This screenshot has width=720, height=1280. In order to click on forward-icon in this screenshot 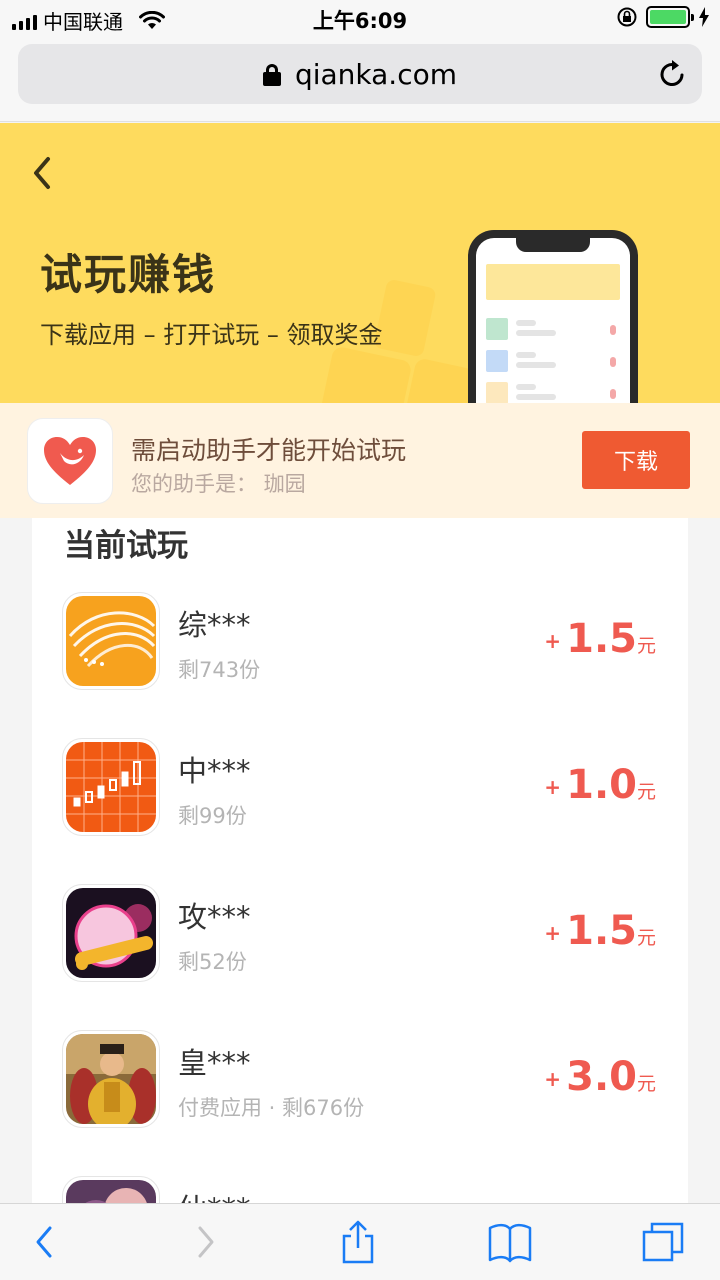, I will do `click(204, 1242)`.